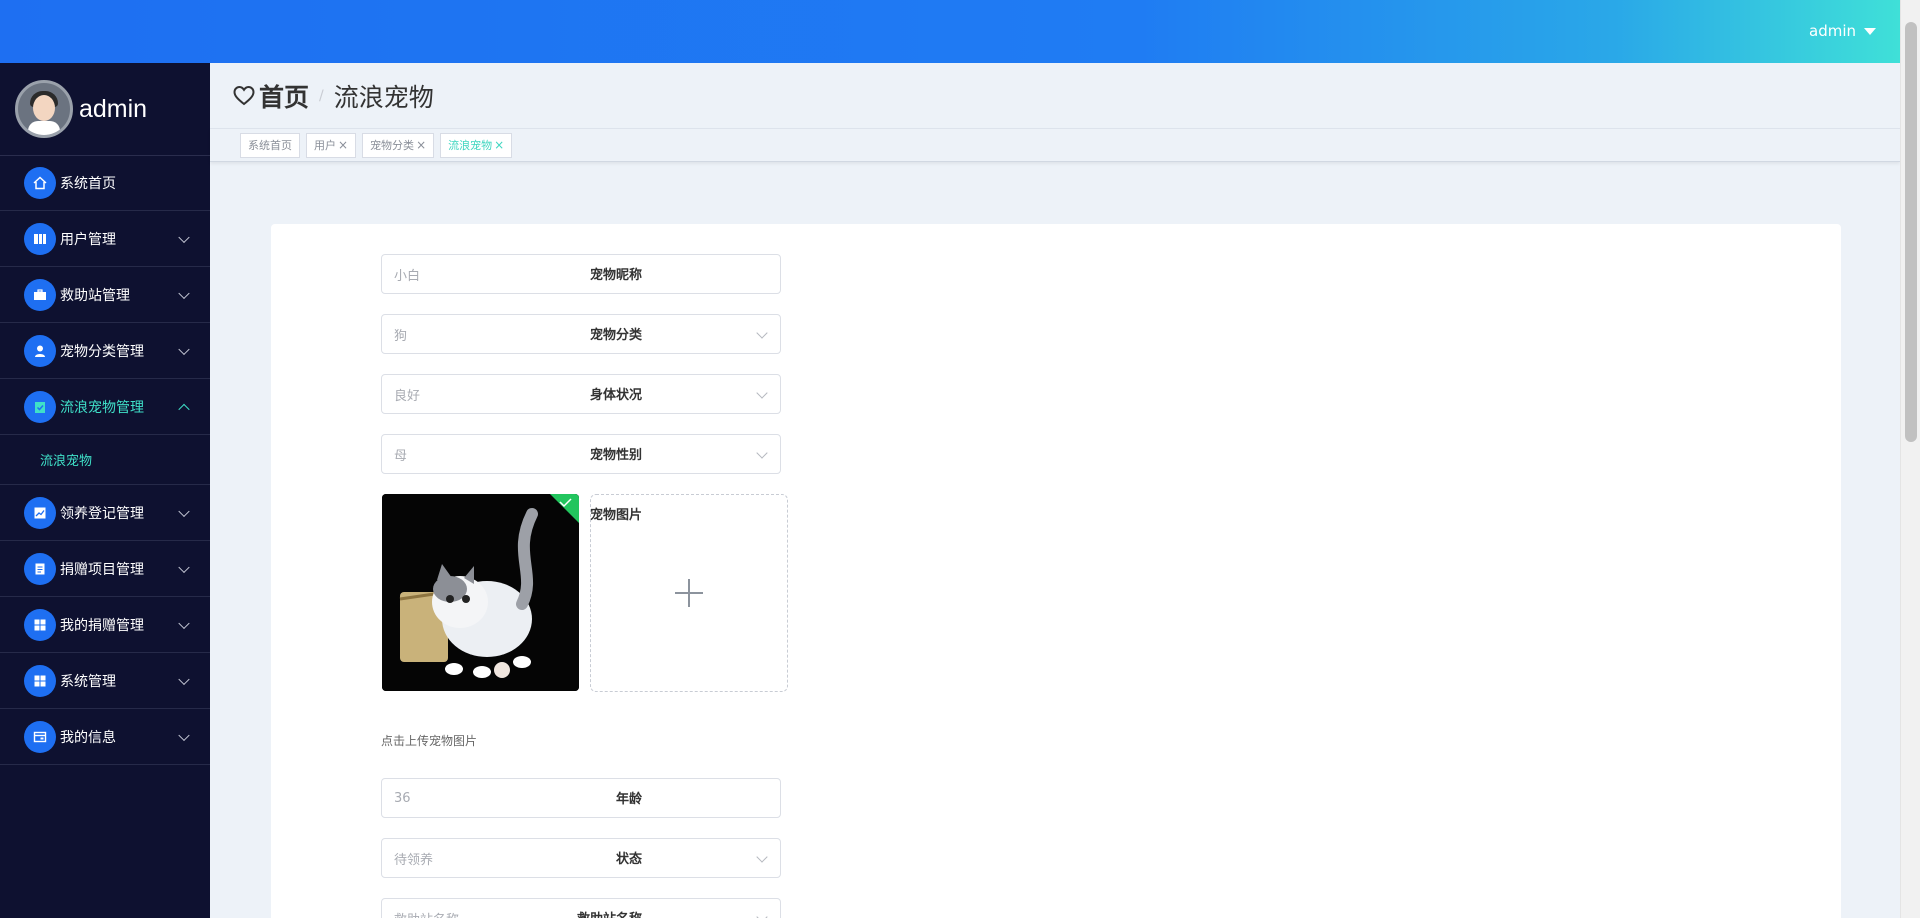 This screenshot has width=1920, height=918. Describe the element at coordinates (581, 798) in the screenshot. I see `age-input: 36` at that location.